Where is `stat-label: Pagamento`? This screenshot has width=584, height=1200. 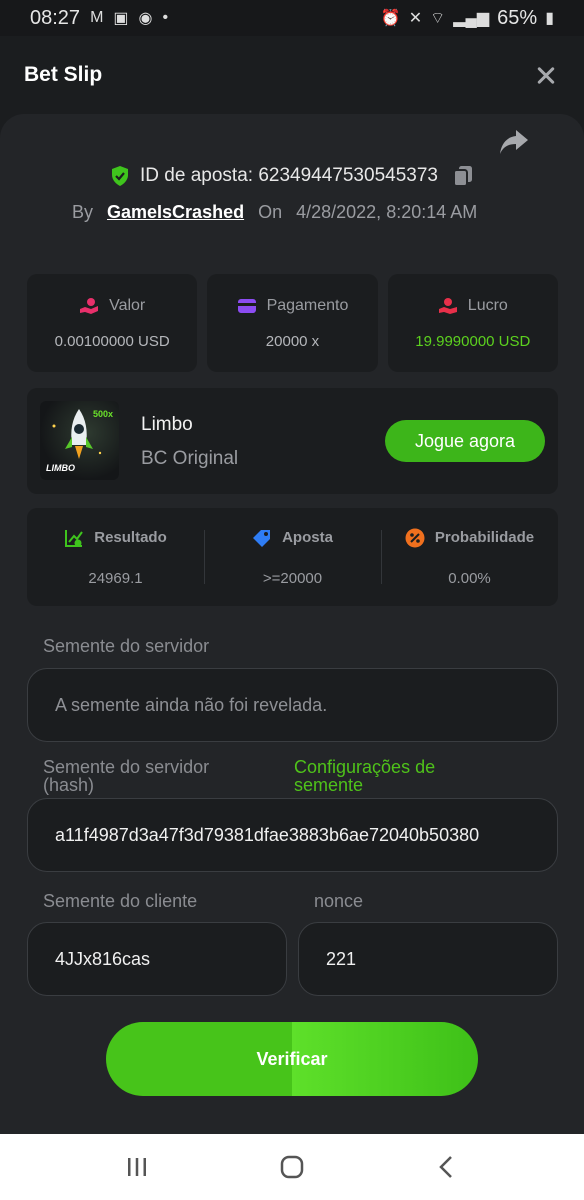 stat-label: Pagamento is located at coordinates (307, 305).